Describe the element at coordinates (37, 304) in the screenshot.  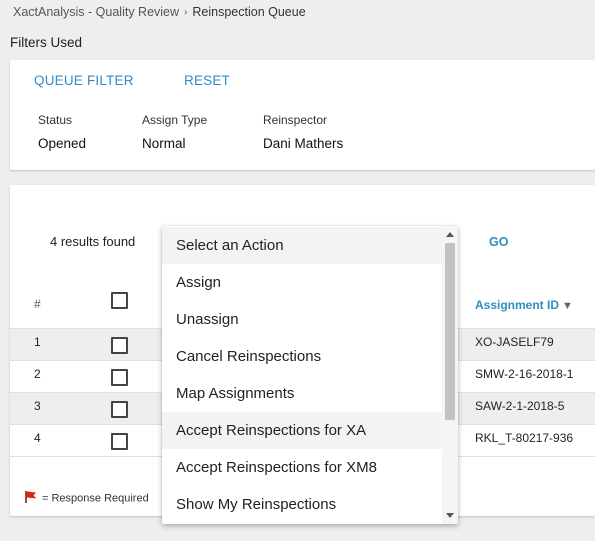
I see `column-header-number: #` at that location.